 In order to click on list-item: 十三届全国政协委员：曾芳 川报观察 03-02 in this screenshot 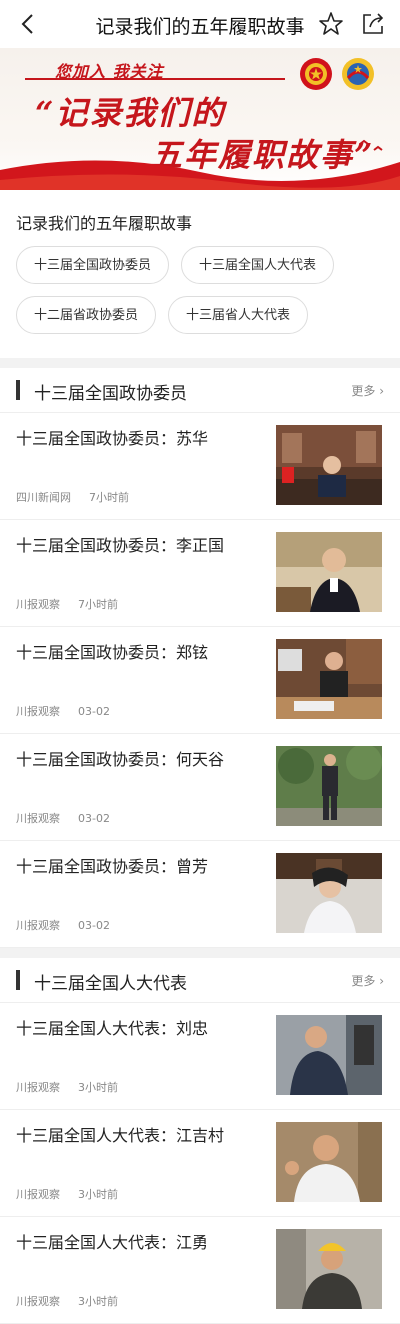, I will do `click(200, 894)`.